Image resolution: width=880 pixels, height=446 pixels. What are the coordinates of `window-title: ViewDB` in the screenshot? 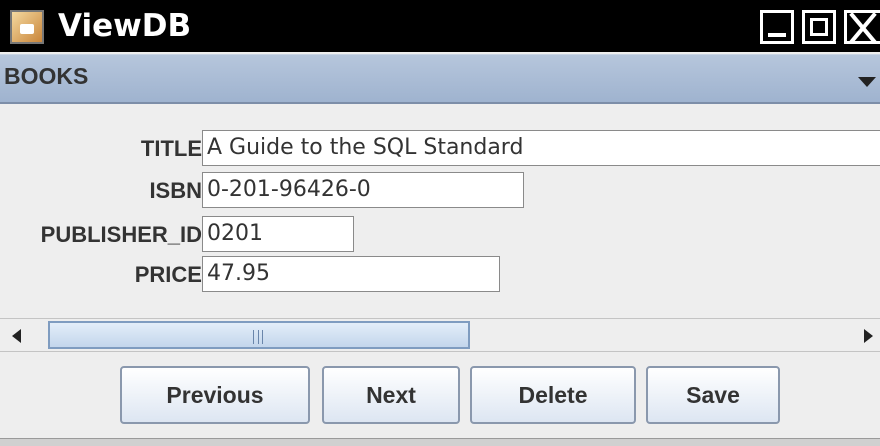 It's located at (125, 26).